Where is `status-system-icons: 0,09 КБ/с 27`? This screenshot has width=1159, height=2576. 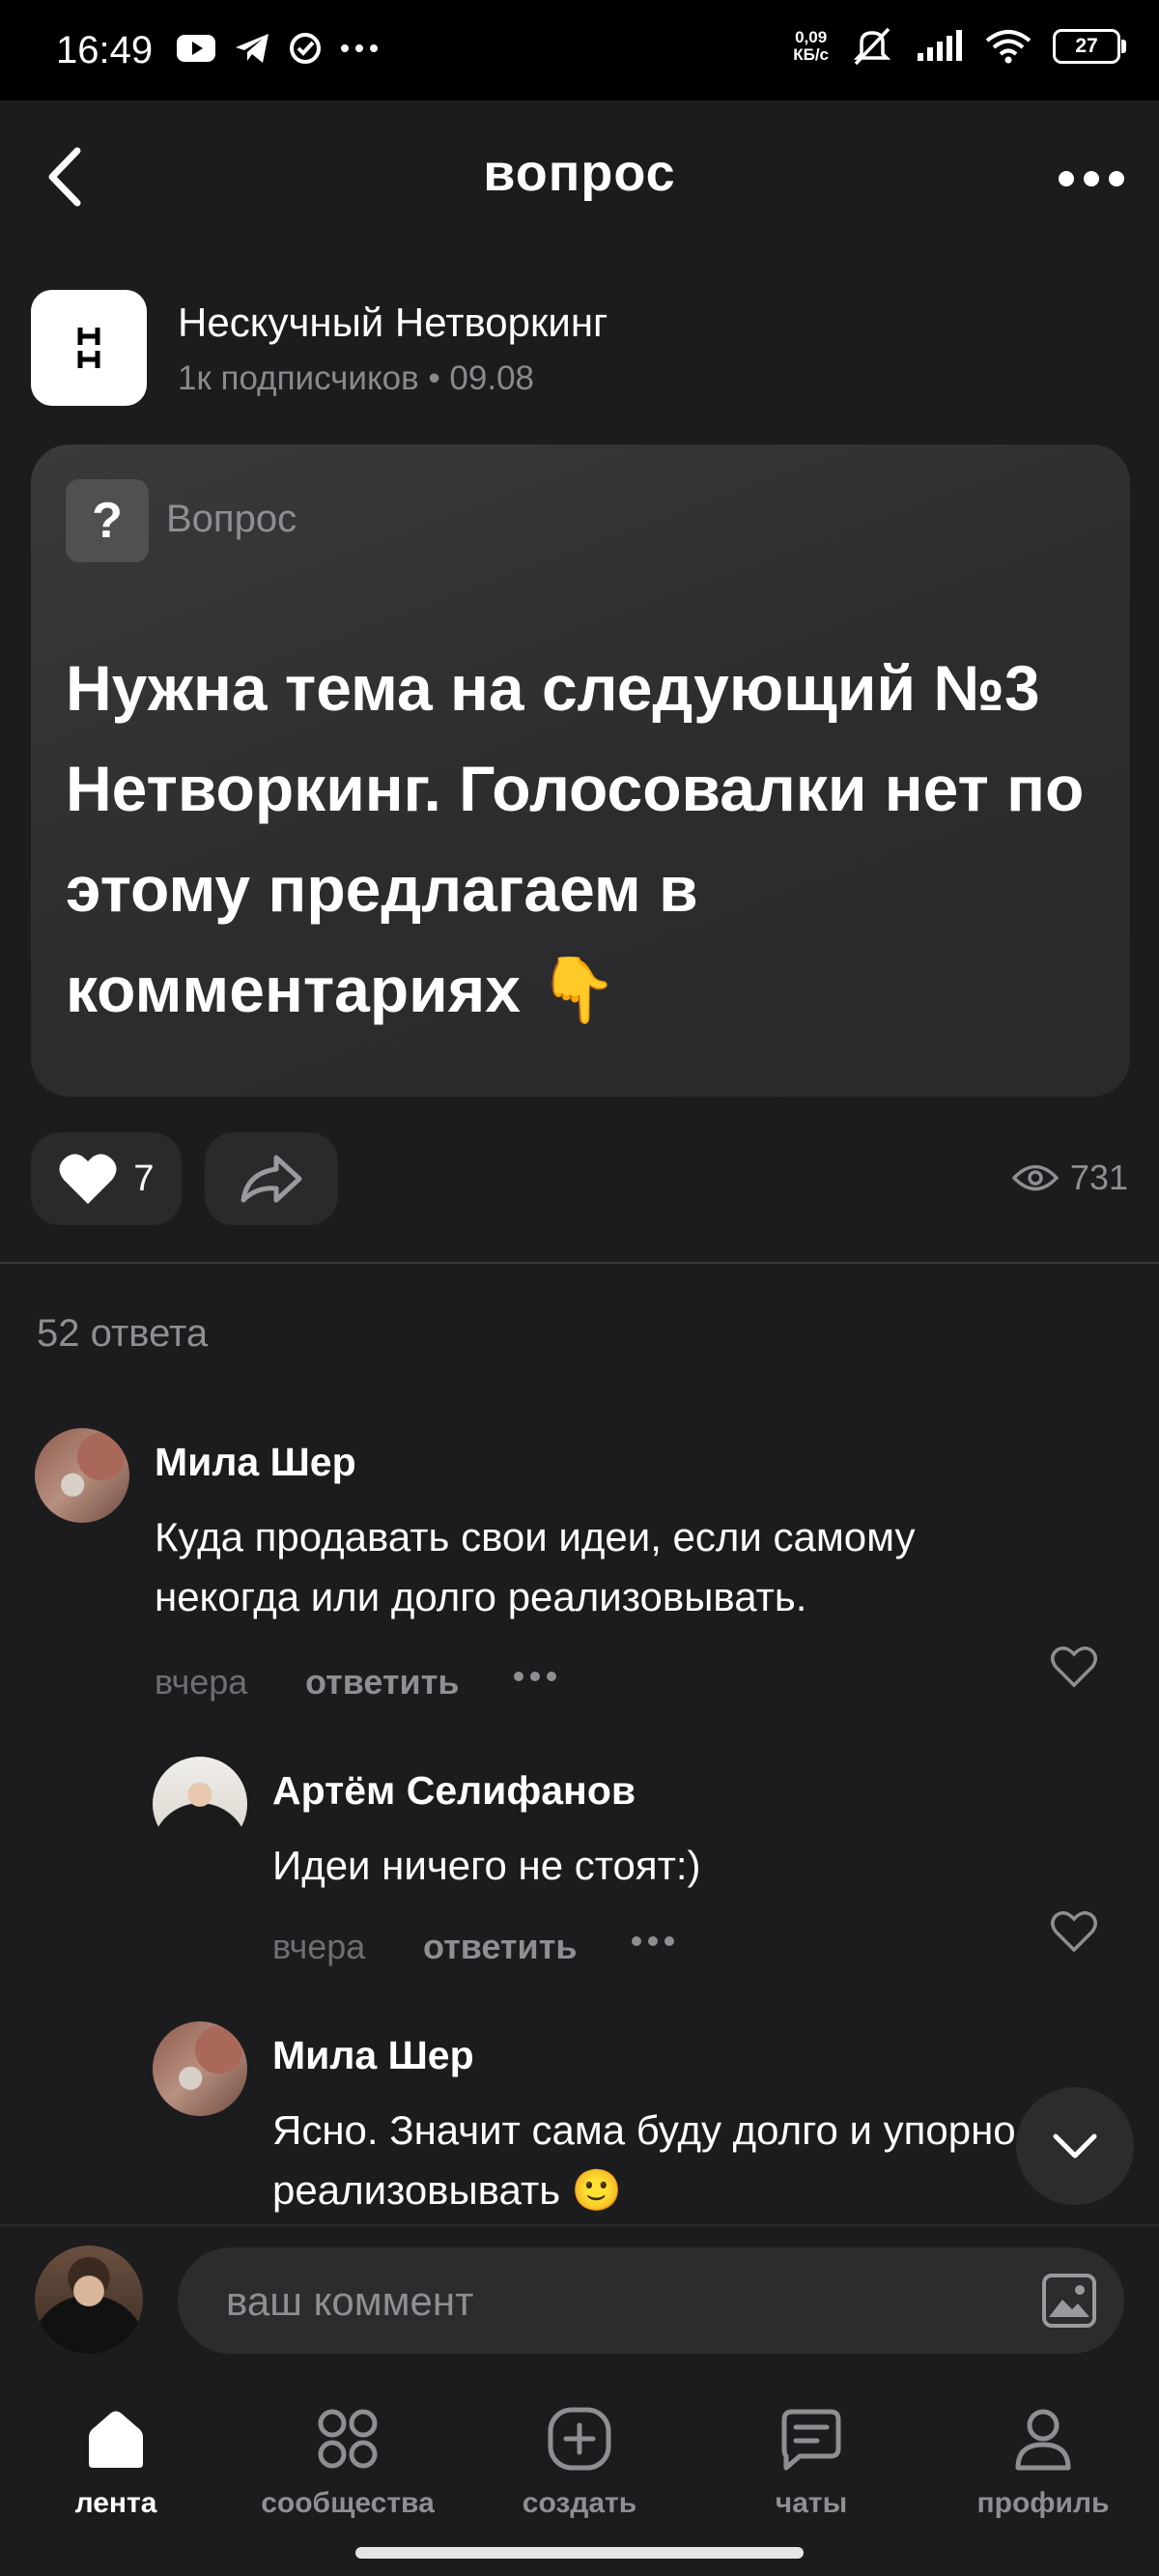
status-system-icons: 0,09 КБ/с 27 is located at coordinates (960, 47).